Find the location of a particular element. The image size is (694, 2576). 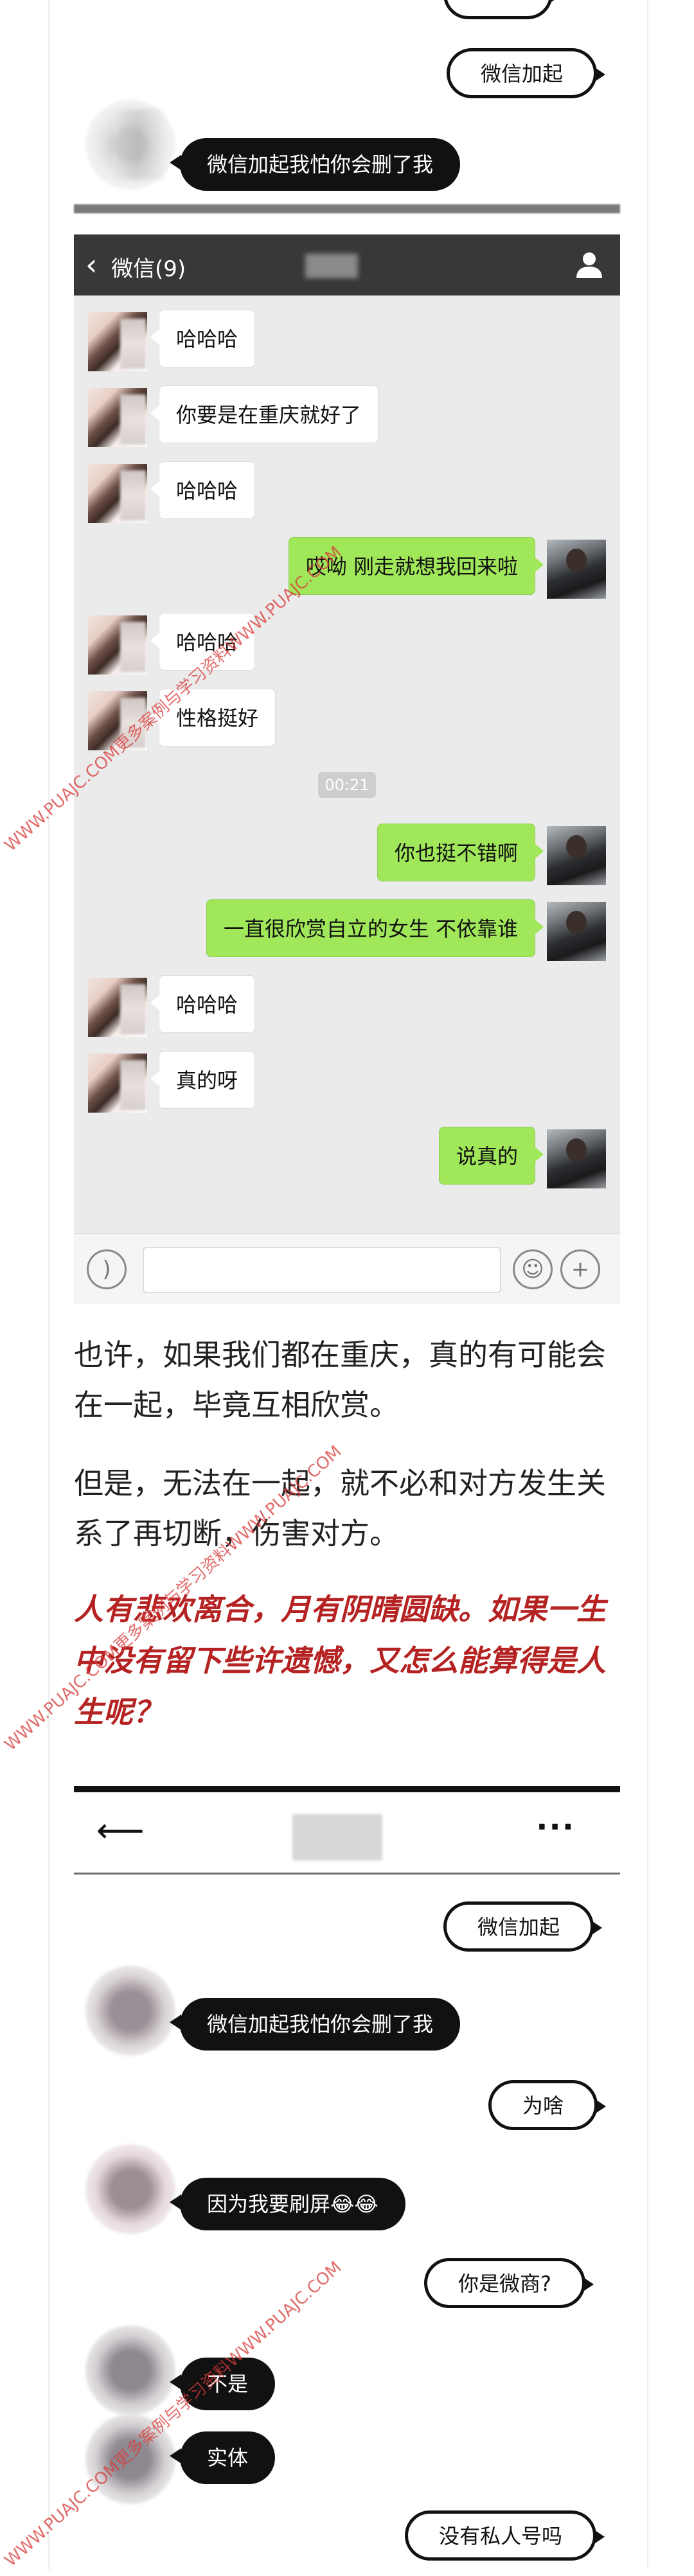

message-bubble: 因为我要刷屏😂😂 is located at coordinates (287, 2204).